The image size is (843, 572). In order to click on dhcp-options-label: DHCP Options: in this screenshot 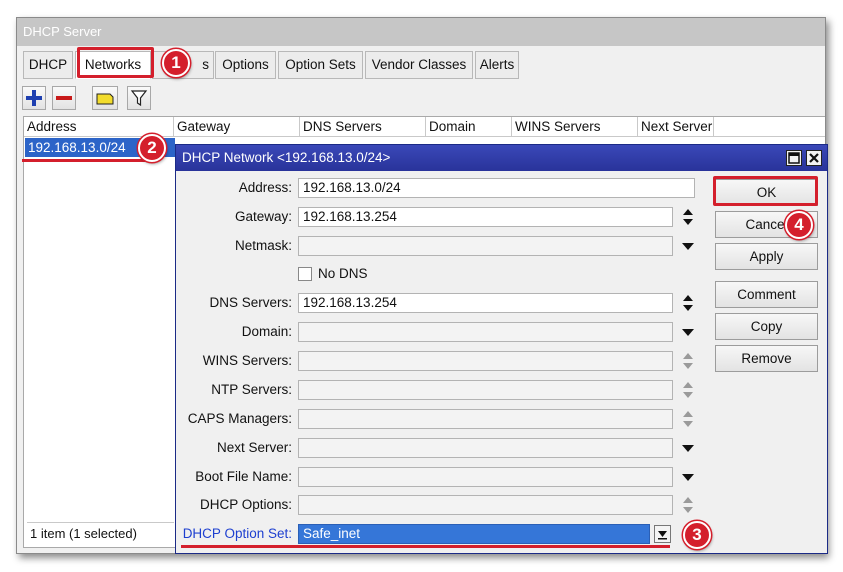, I will do `click(245, 504)`.